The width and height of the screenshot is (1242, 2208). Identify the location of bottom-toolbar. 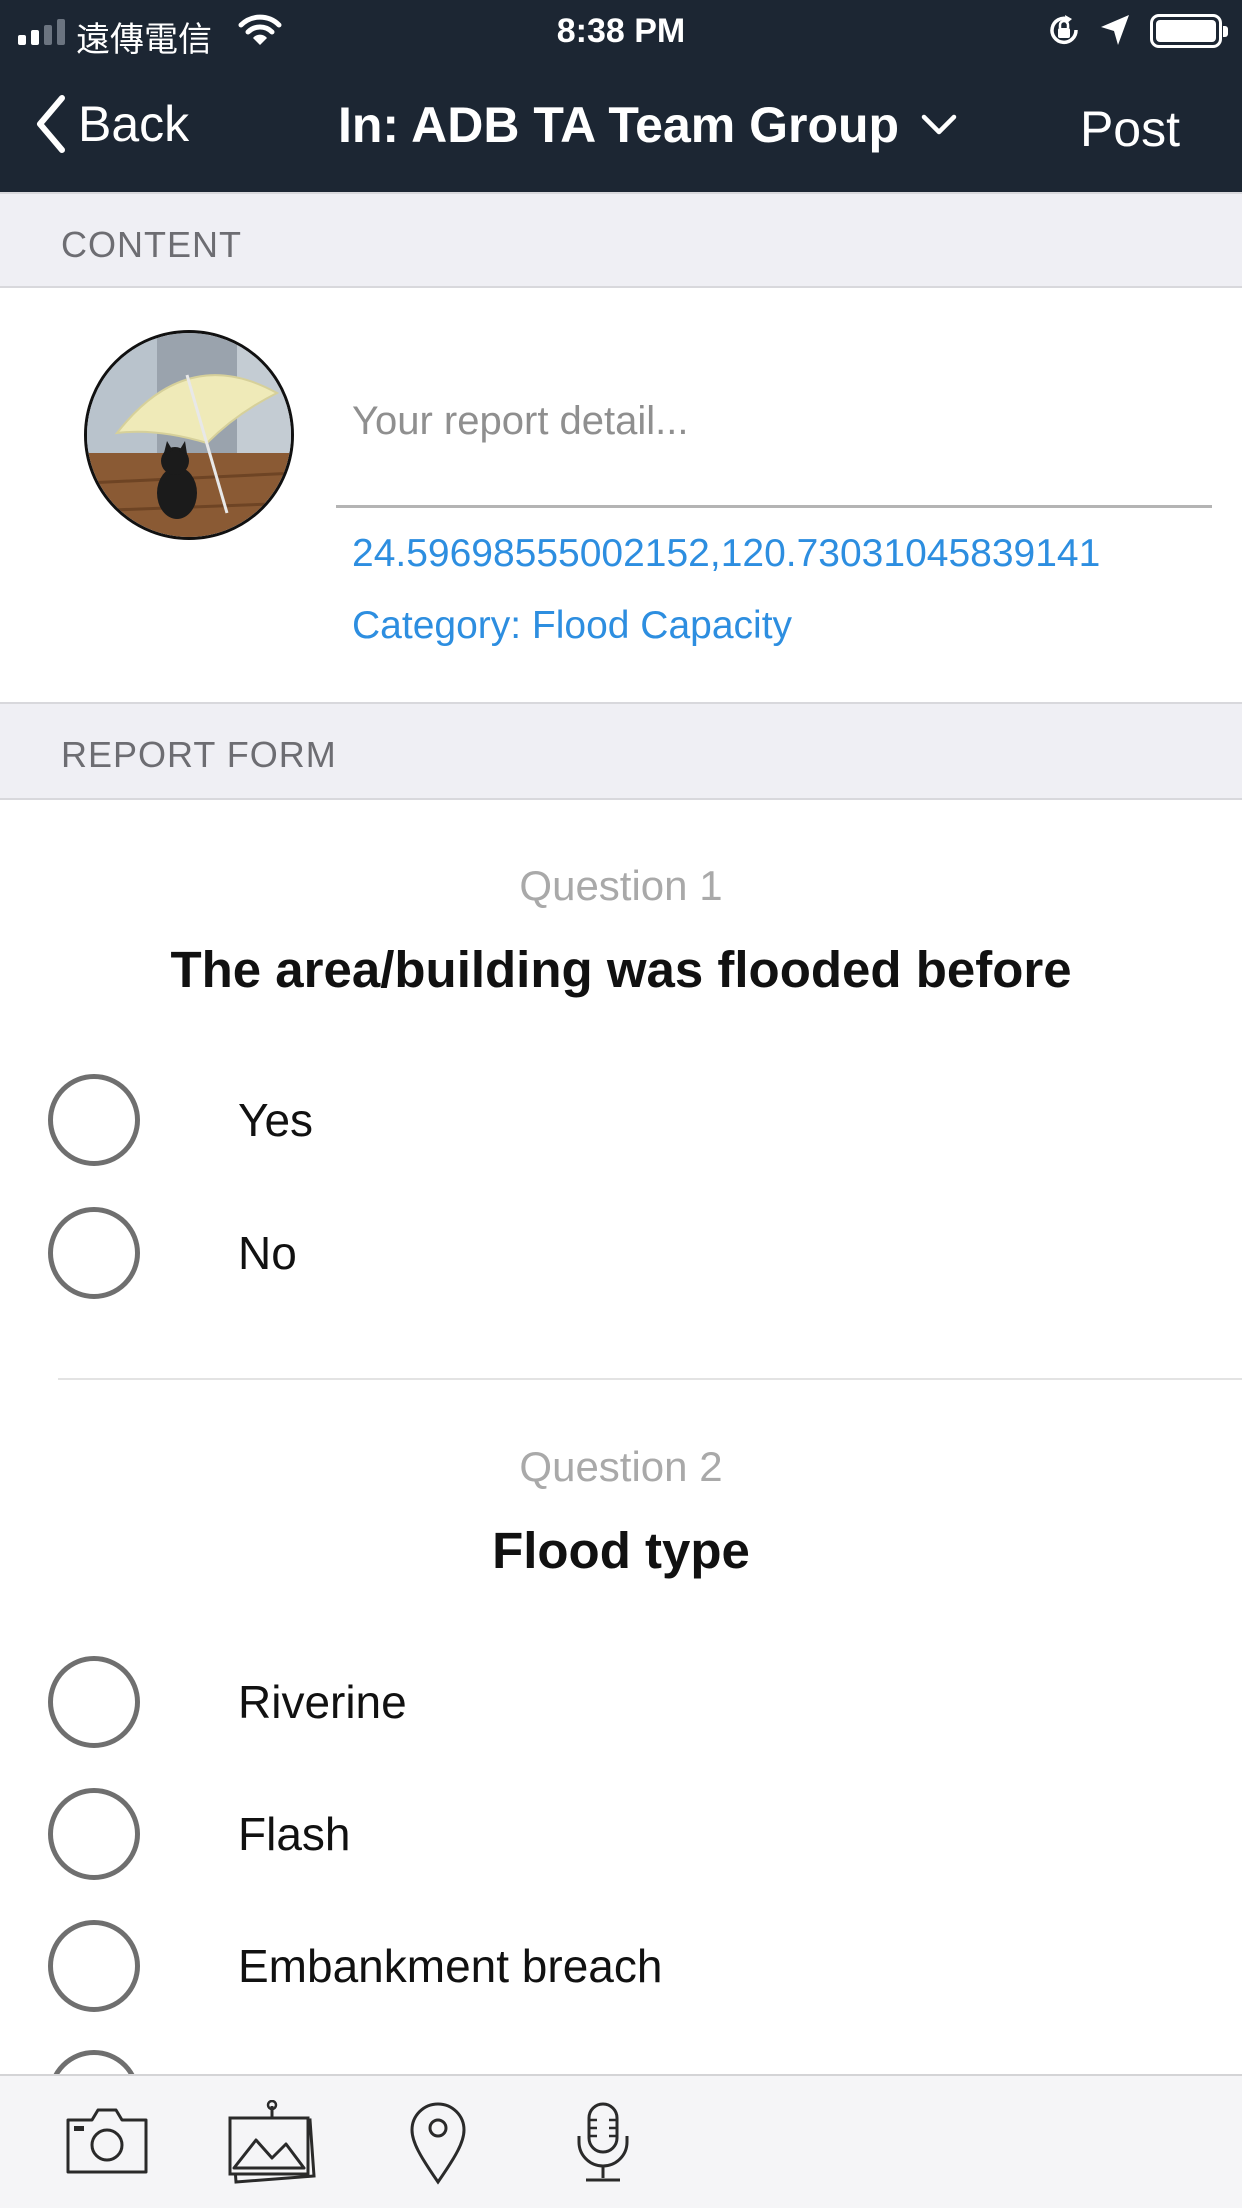
(621, 2141).